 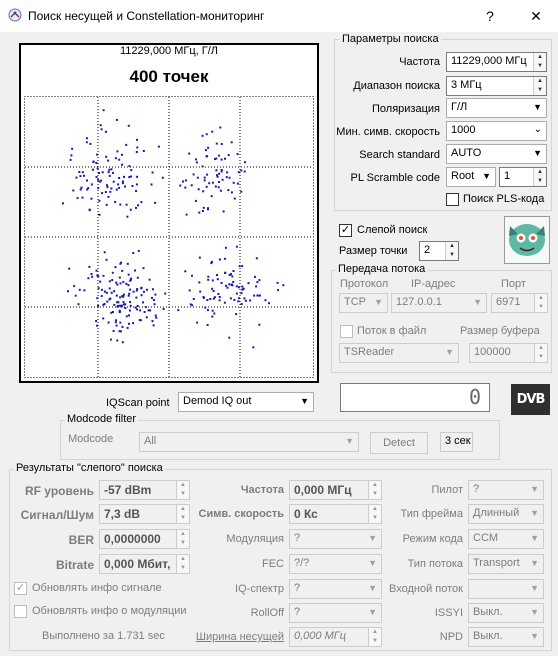 I want to click on iqscan-select: Demod IQ out ▼, so click(x=246, y=402).